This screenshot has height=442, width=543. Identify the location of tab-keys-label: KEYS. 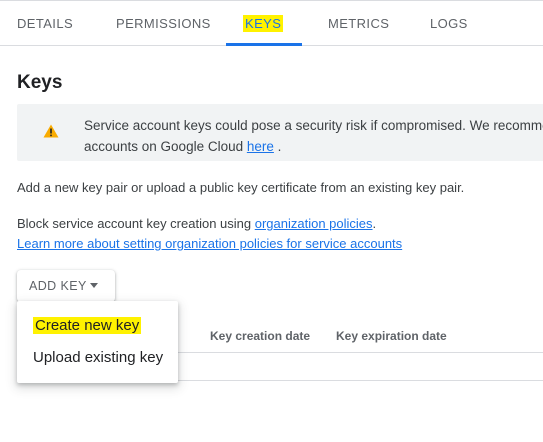
(263, 23).